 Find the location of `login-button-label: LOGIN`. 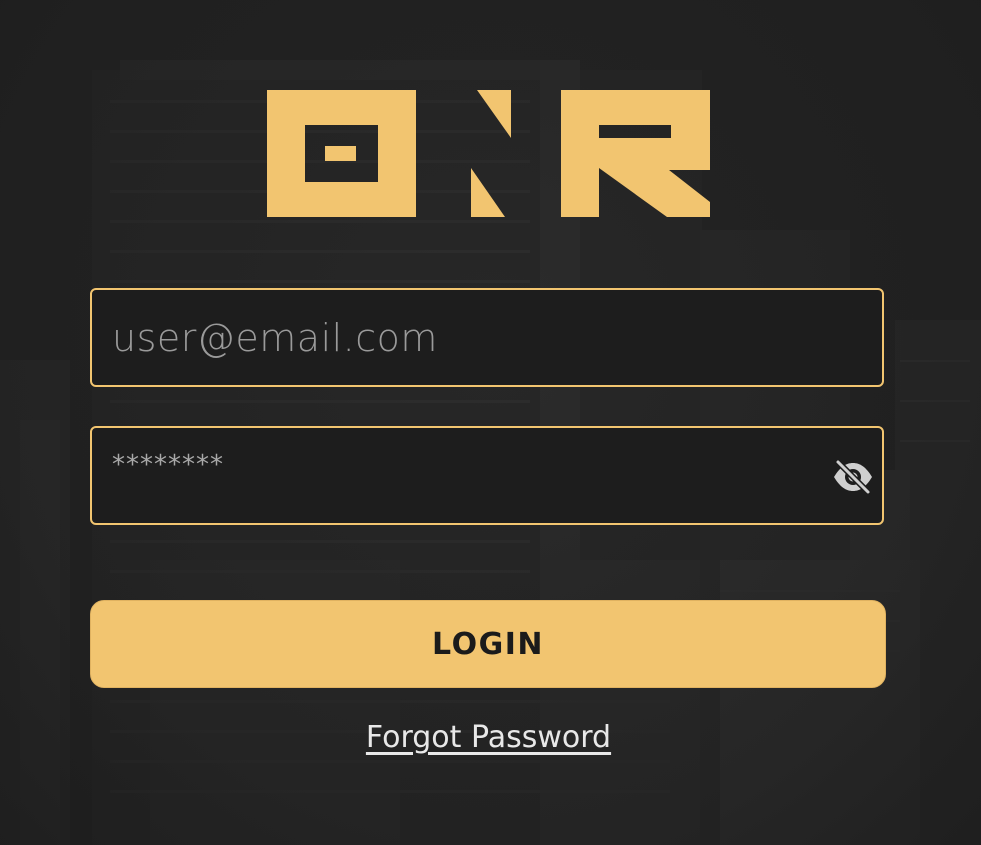

login-button-label: LOGIN is located at coordinates (488, 644).